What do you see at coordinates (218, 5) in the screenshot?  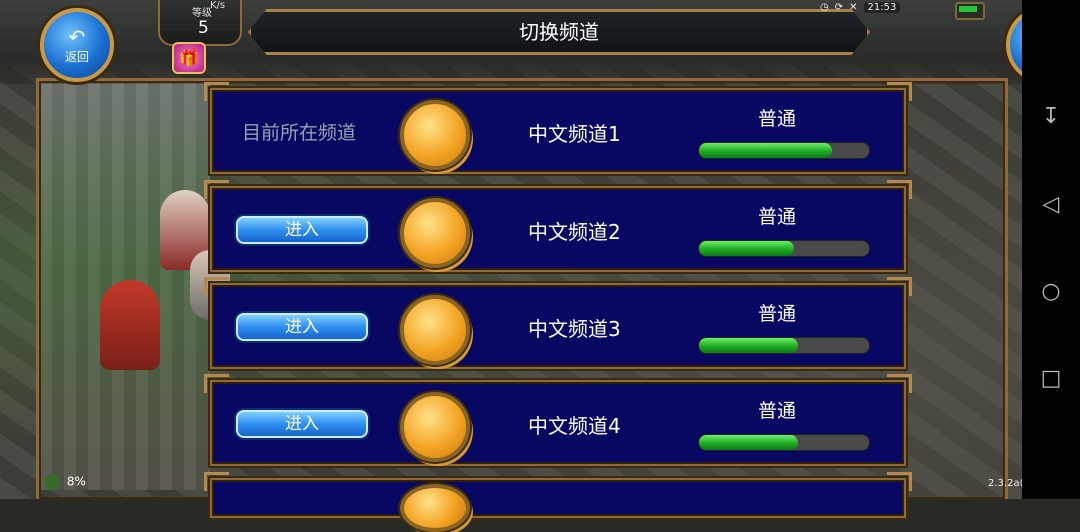 I see `net-speed: K/s` at bounding box center [218, 5].